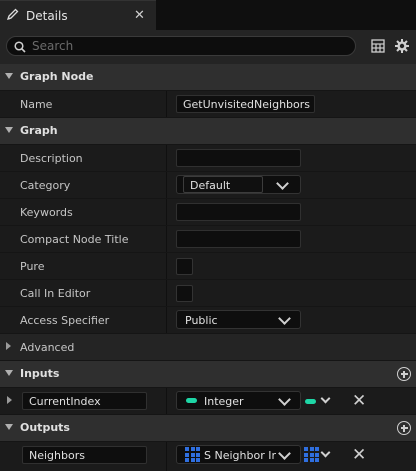 This screenshot has width=416, height=471. I want to click on keywords-field, so click(238, 212).